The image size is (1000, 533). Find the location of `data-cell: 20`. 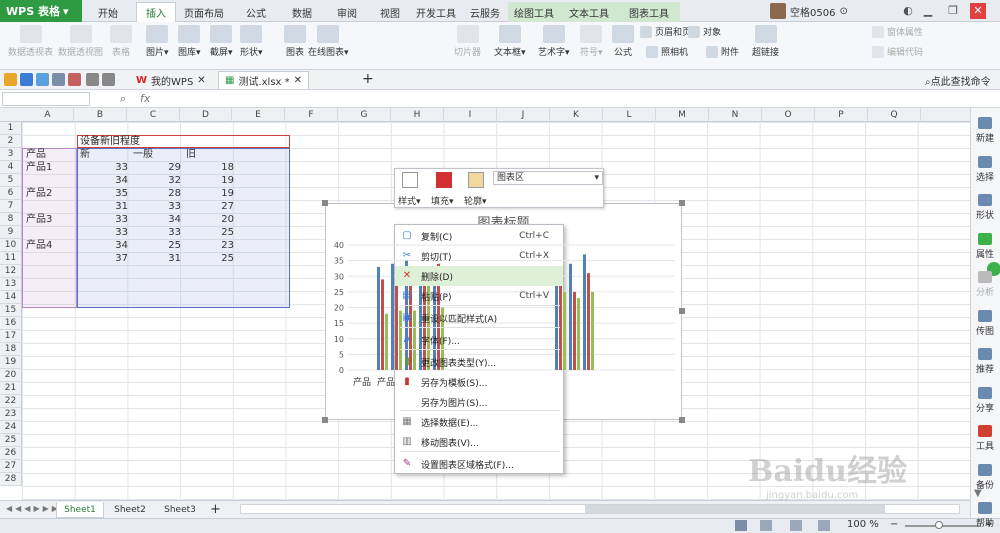

data-cell: 20 is located at coordinates (209, 219).